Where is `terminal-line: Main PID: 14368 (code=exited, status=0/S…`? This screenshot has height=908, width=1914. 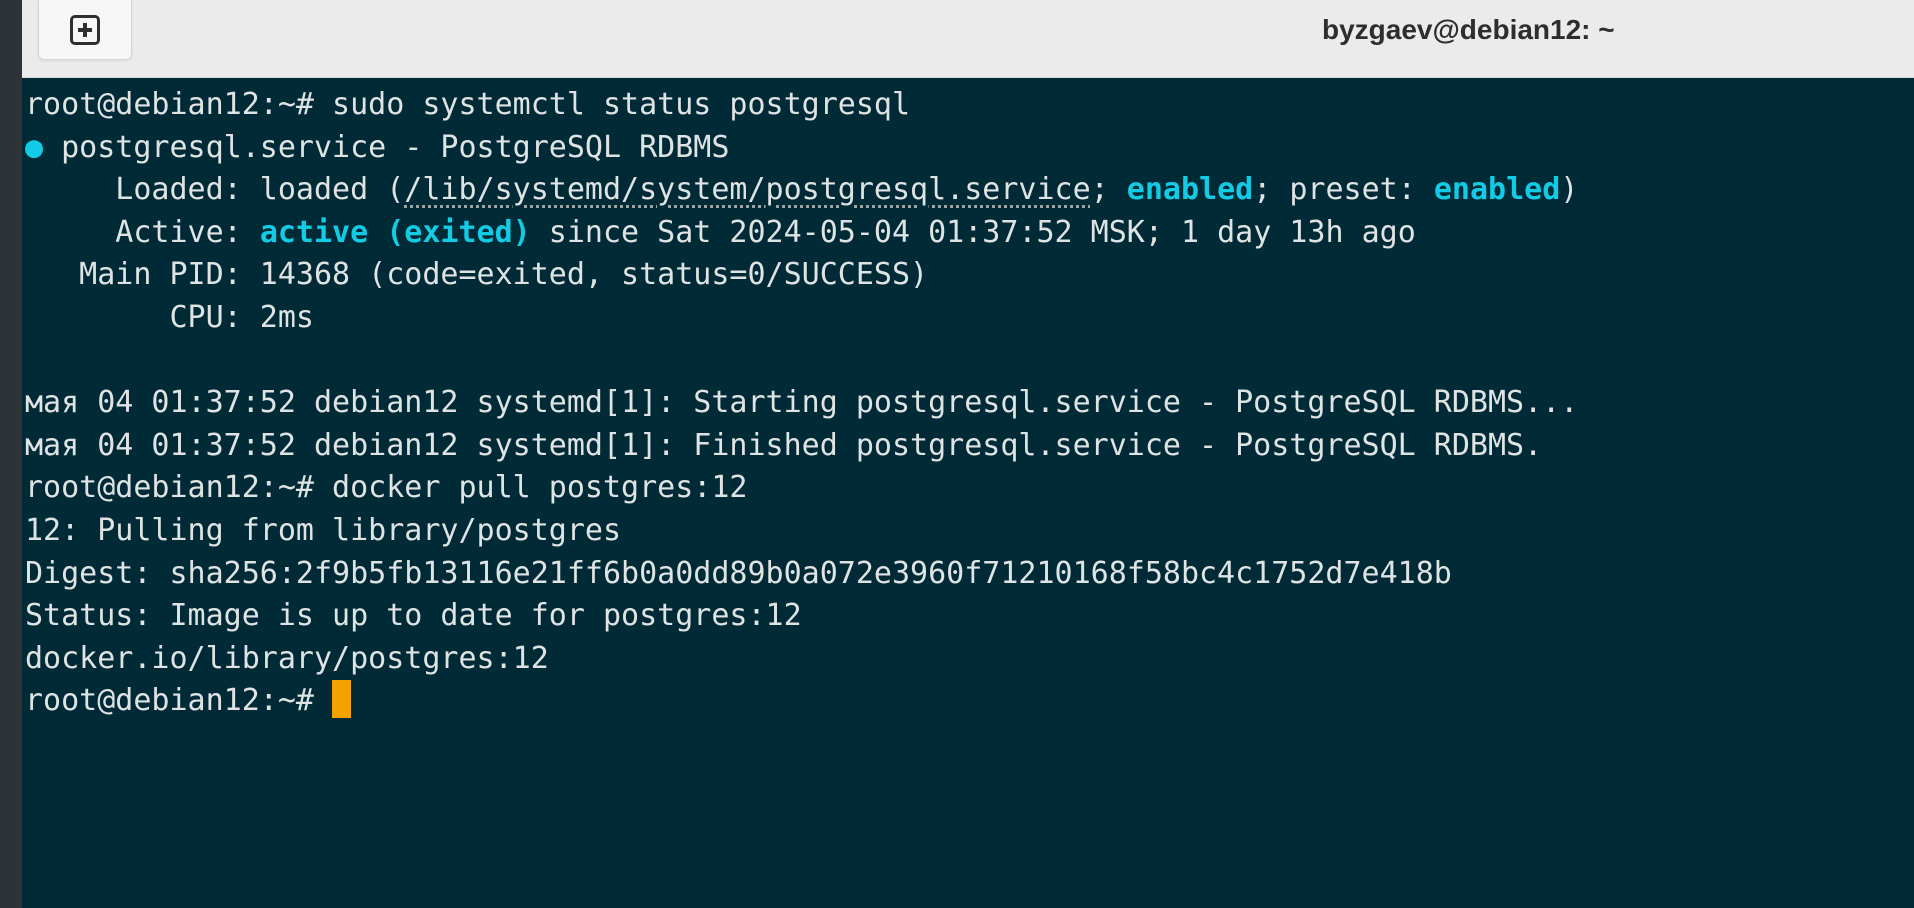 terminal-line: Main PID: 14368 (code=exited, status=0/S… is located at coordinates (969, 275).